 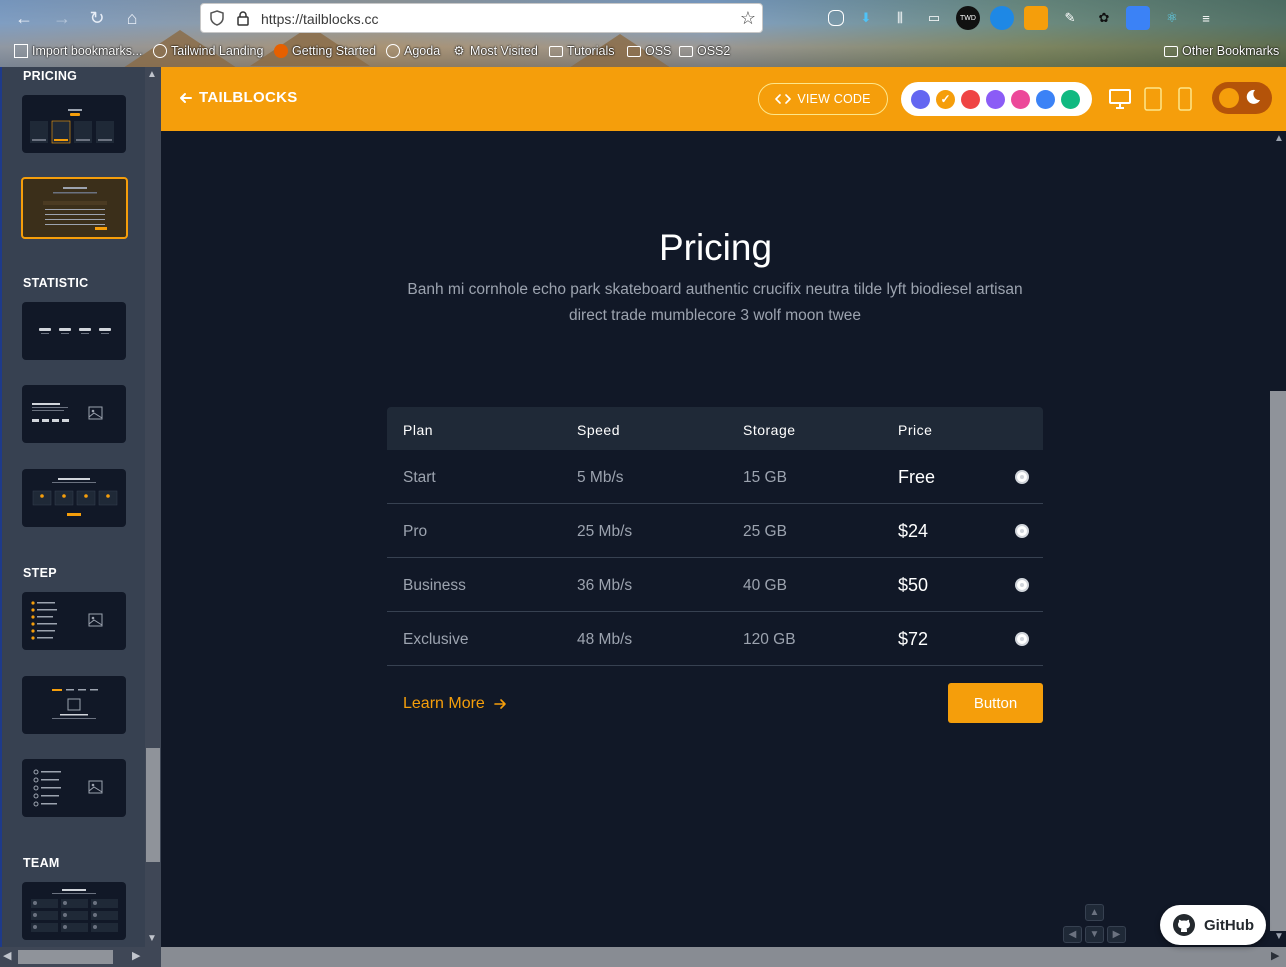 I want to click on bookmark-item: Getting Started, so click(x=325, y=51).